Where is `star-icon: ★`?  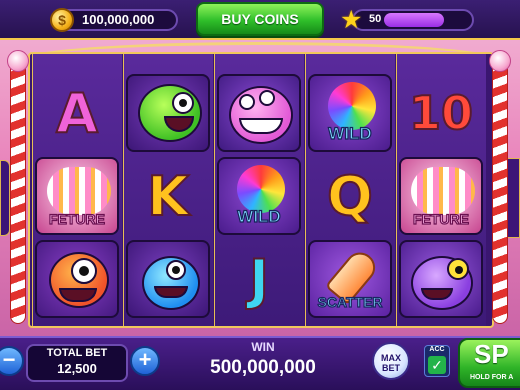 star-icon: ★ is located at coordinates (351, 20).